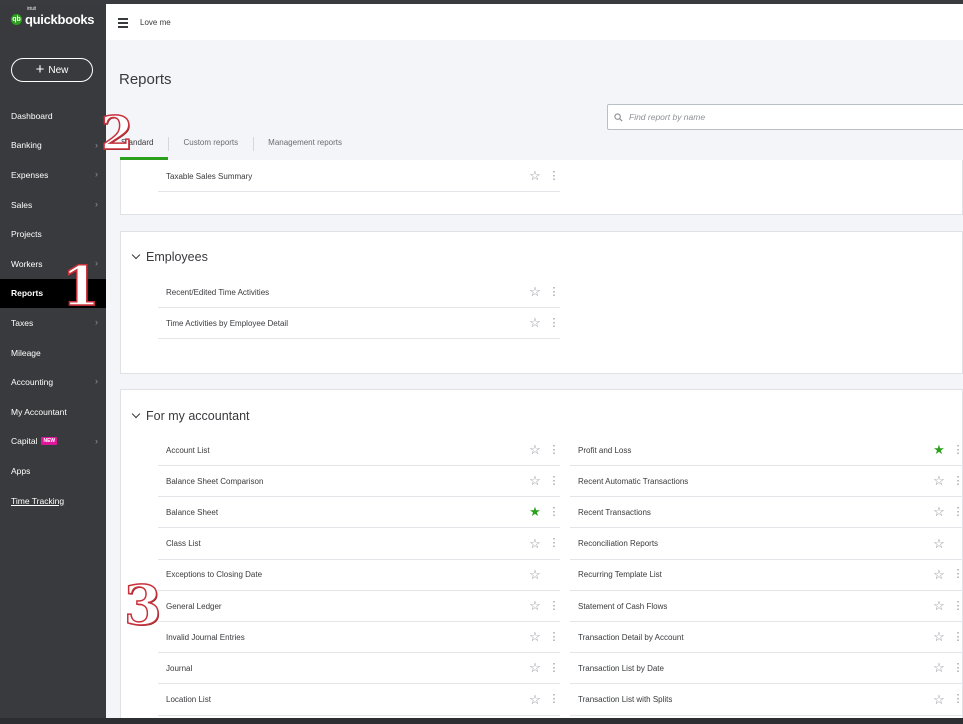 The width and height of the screenshot is (963, 724). I want to click on search-icon, so click(618, 117).